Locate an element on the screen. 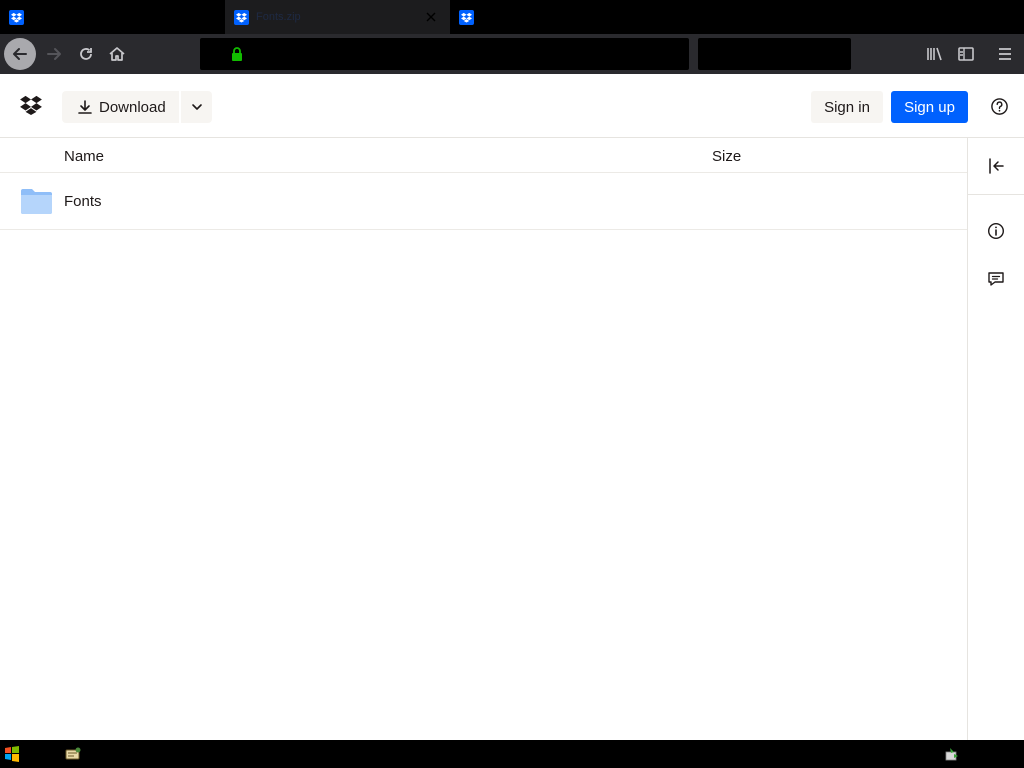  sidebar-toggle-button is located at coordinates (966, 54).